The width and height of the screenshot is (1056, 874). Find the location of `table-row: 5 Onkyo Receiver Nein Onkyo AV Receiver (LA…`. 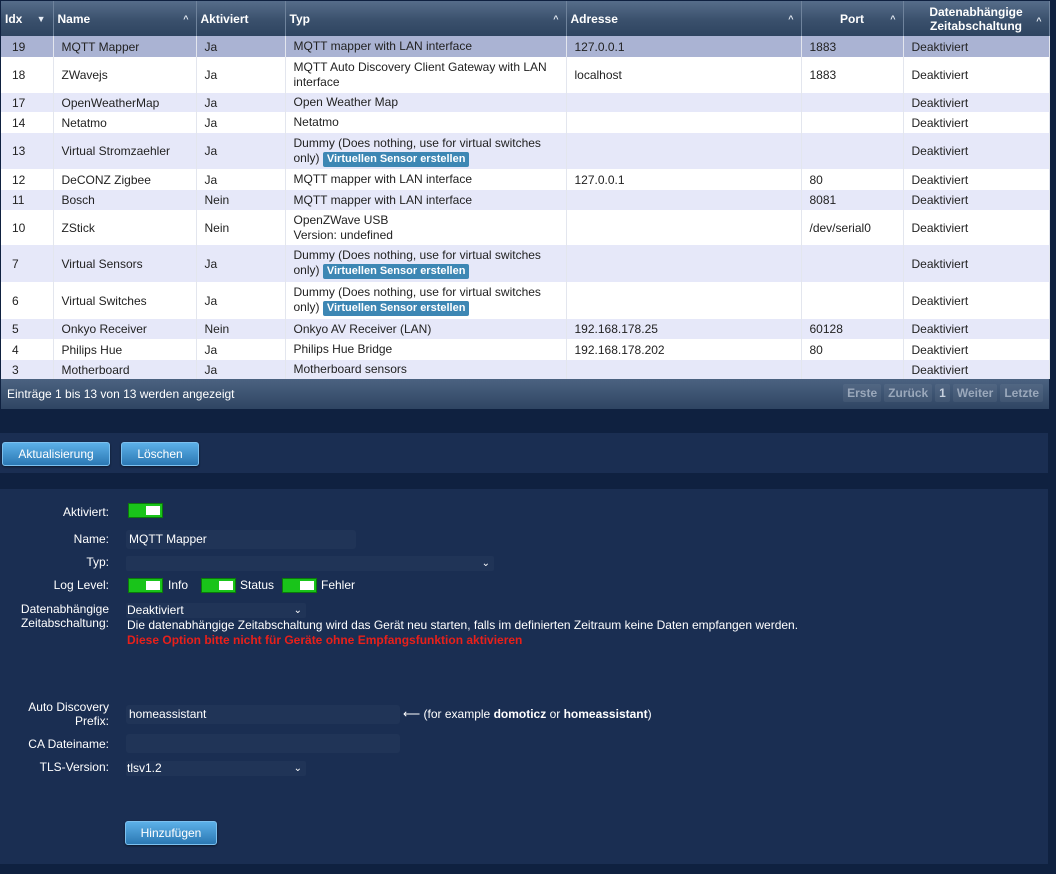

table-row: 5 Onkyo Receiver Nein Onkyo AV Receiver (LA… is located at coordinates (525, 329).